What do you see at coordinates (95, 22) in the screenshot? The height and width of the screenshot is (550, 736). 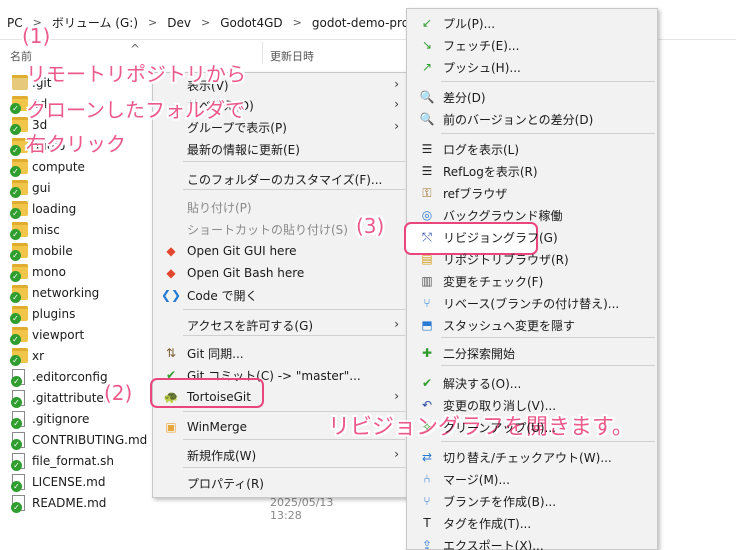 I see `breadcrumb-volume: ボリューム (G:)` at bounding box center [95, 22].